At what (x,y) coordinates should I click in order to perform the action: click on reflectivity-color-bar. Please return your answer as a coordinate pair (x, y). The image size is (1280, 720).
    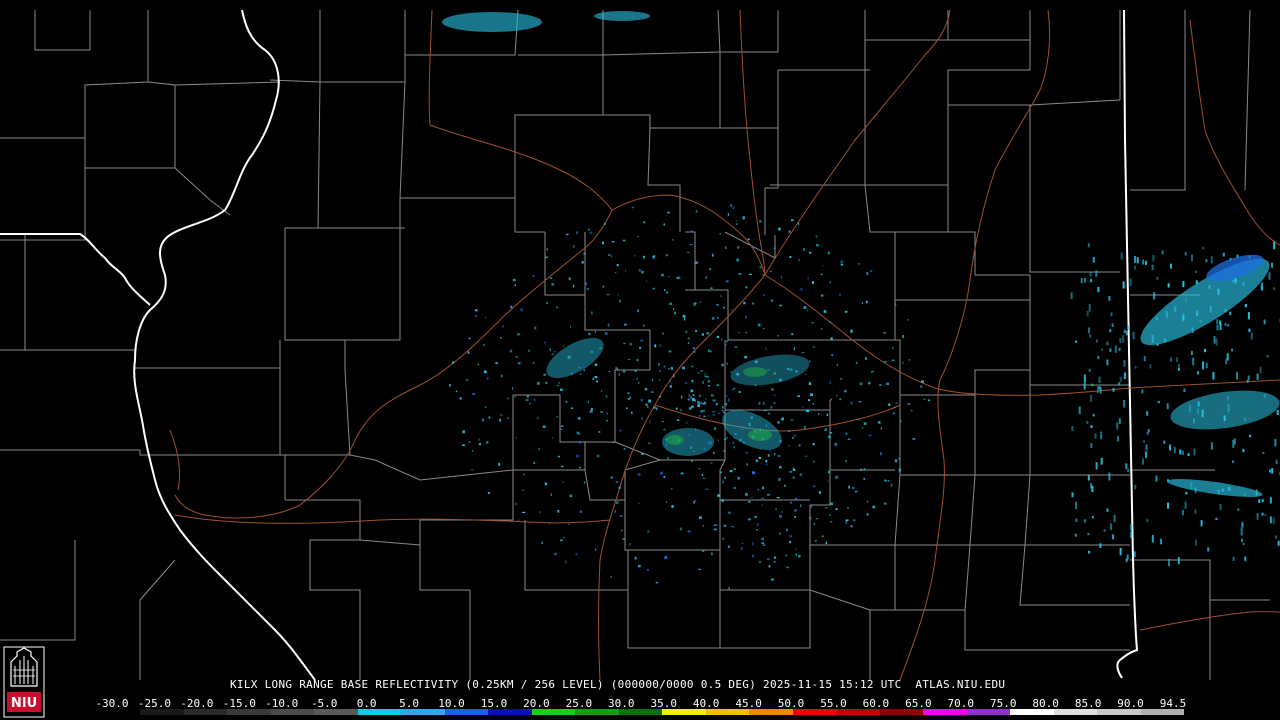
    Looking at the image, I should click on (641, 712).